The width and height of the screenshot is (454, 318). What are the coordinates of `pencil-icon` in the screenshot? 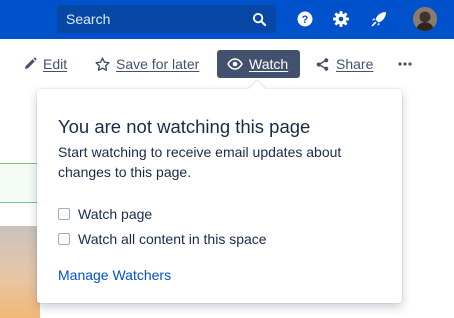 It's located at (31, 63).